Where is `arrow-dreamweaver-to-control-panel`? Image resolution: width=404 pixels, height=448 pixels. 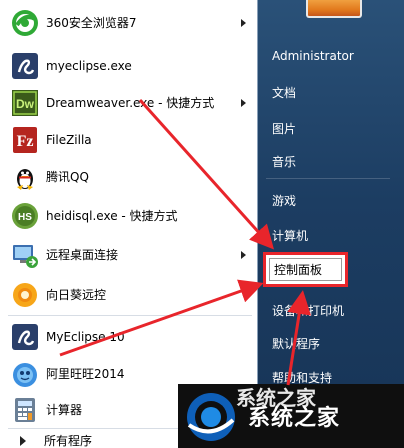
arrow-dreamweaver-to-control-panel is located at coordinates (206, 174).